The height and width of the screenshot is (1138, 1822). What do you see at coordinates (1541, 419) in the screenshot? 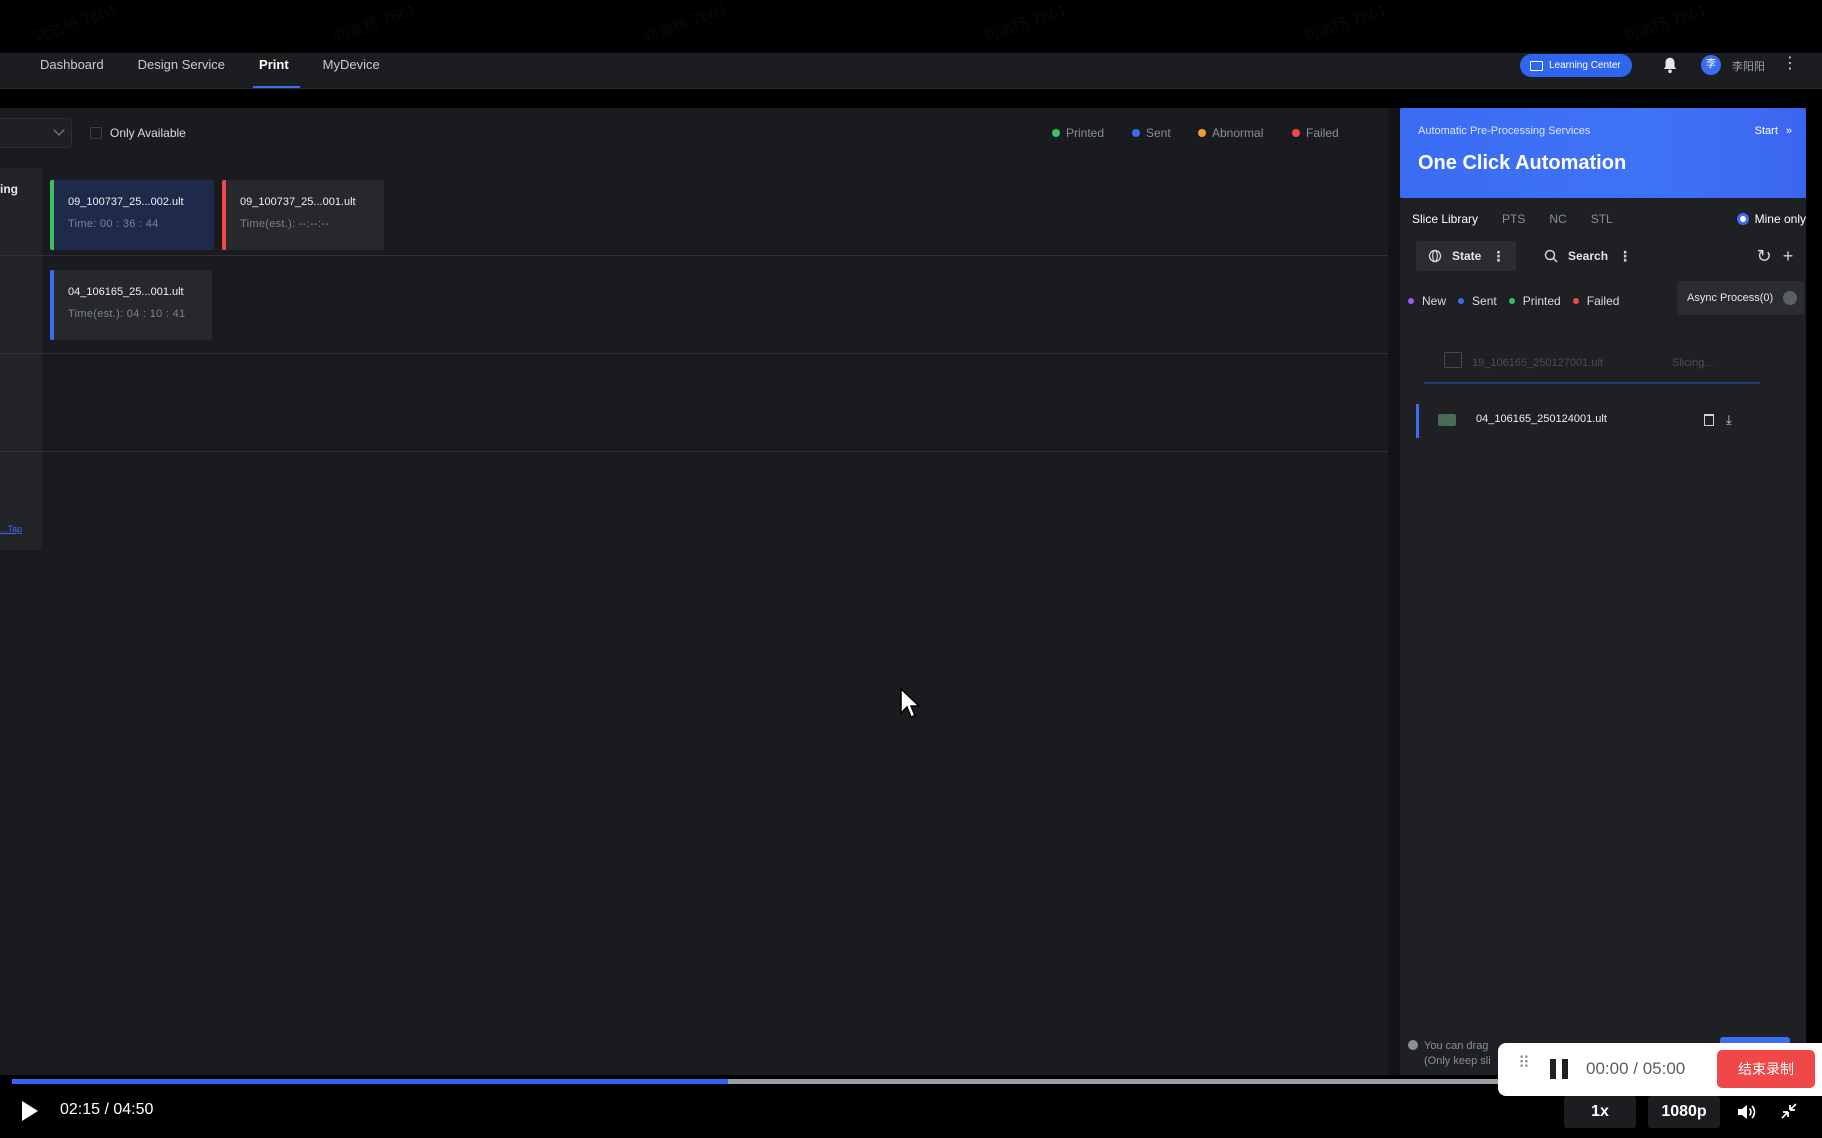
I see `file-name: 04_106165_250124001.ult` at bounding box center [1541, 419].